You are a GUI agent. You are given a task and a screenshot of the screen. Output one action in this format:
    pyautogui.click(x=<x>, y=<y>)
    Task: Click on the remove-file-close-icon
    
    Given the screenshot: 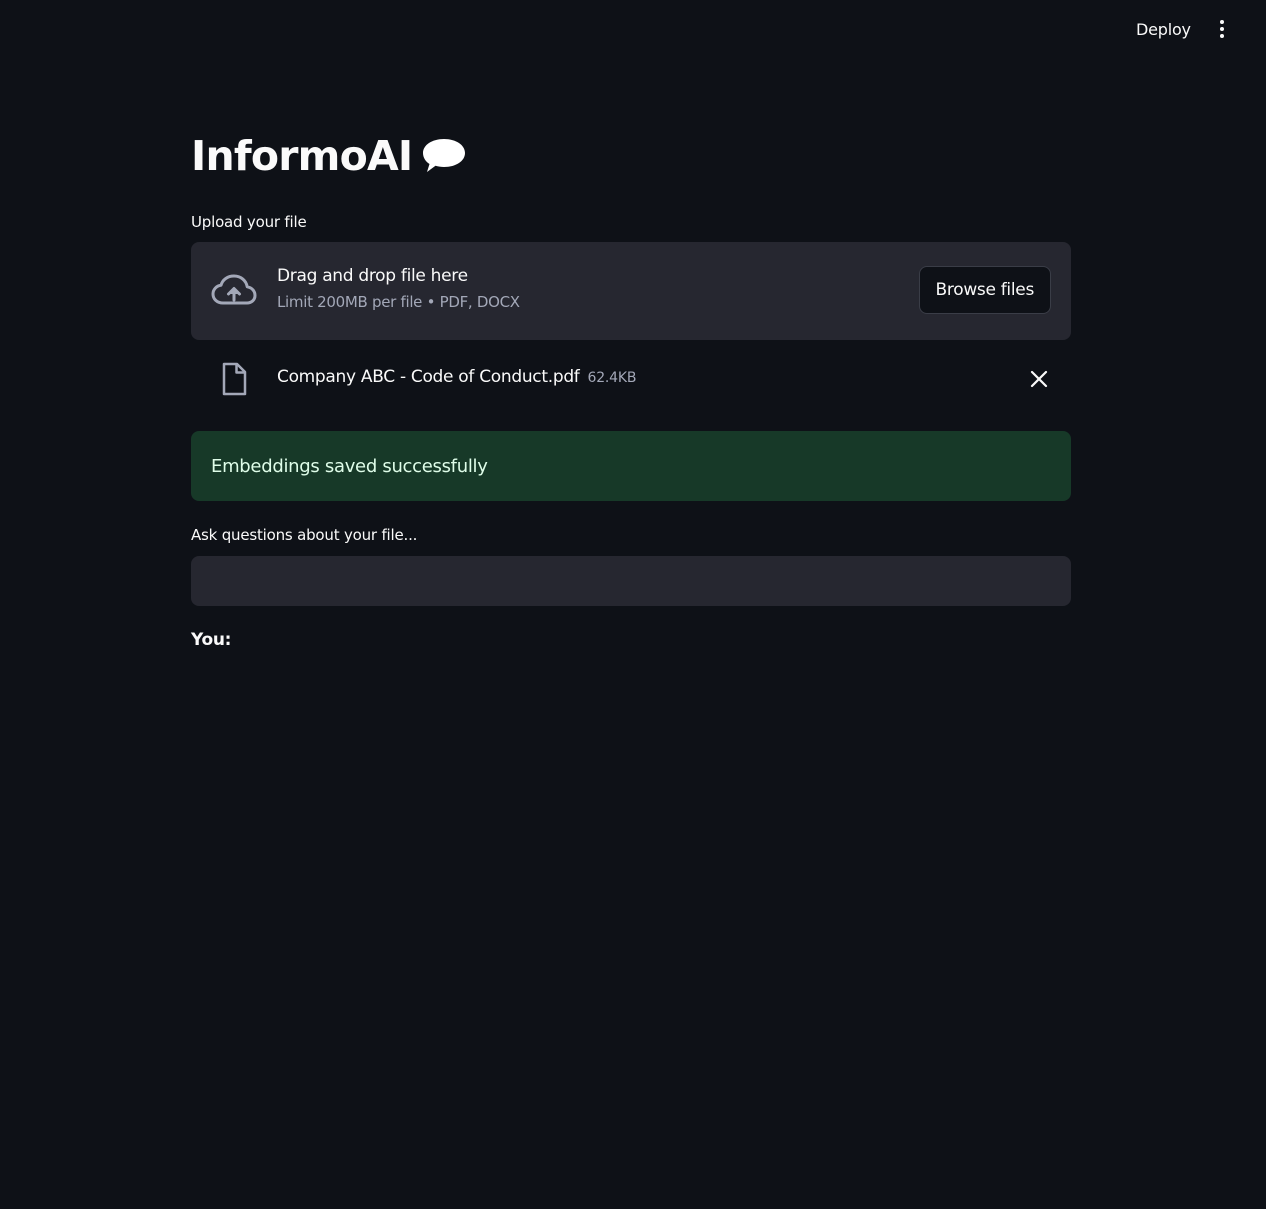 What is the action you would take?
    pyautogui.click(x=1039, y=379)
    